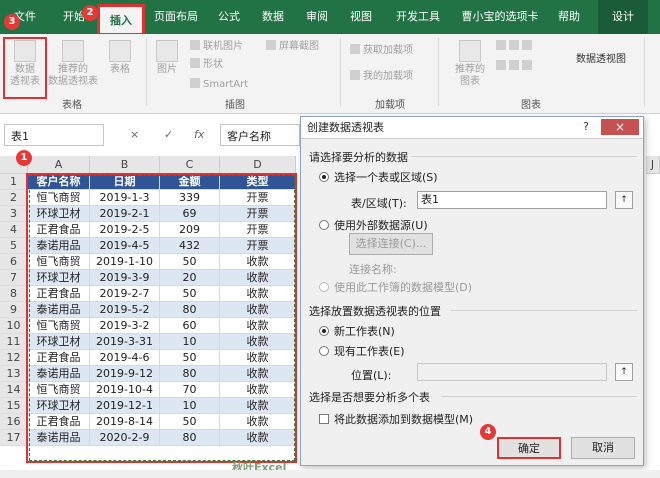  Describe the element at coordinates (14, 198) in the screenshot. I see `row-header: 2` at that location.